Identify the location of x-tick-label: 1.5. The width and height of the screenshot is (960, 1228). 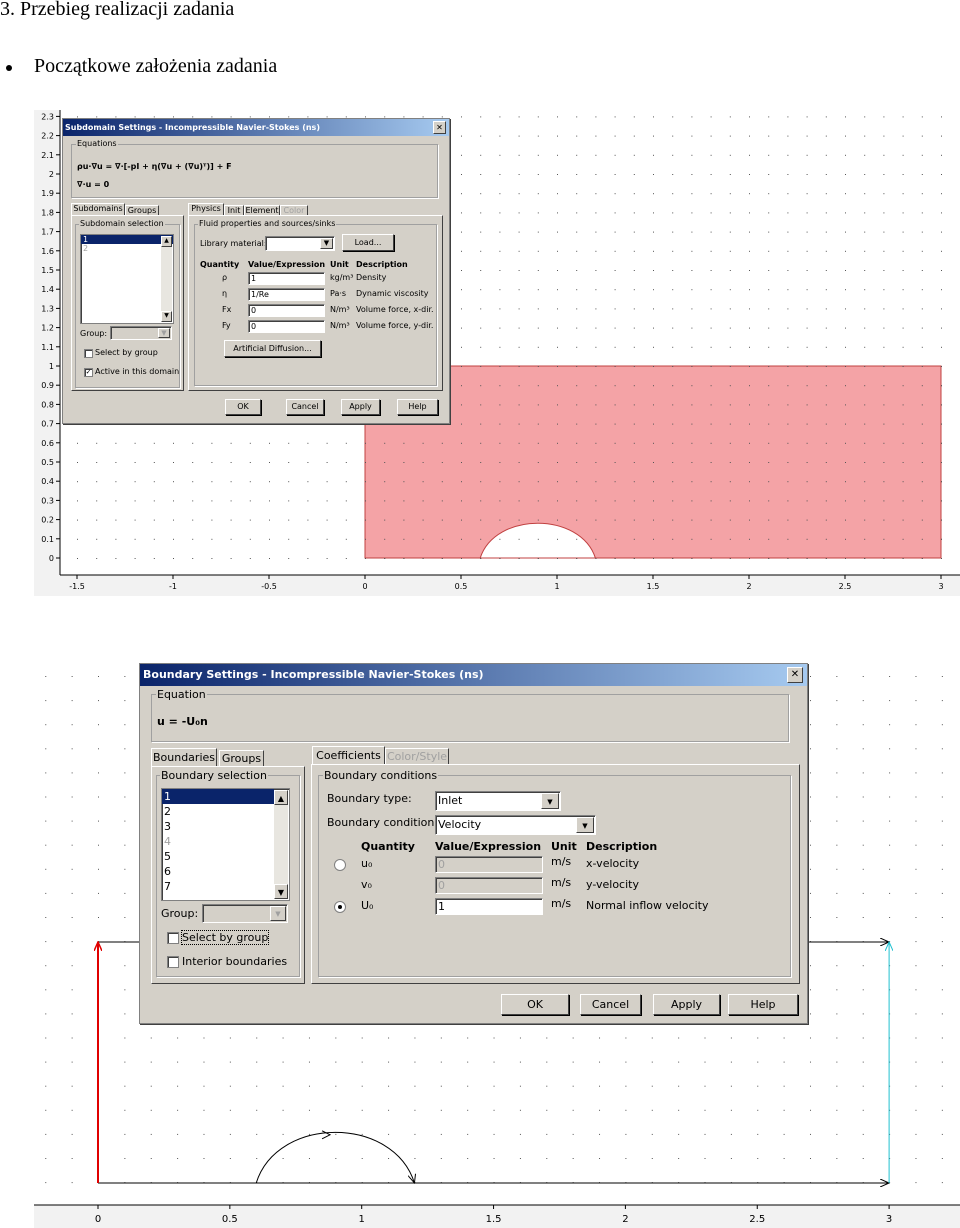
(494, 1219).